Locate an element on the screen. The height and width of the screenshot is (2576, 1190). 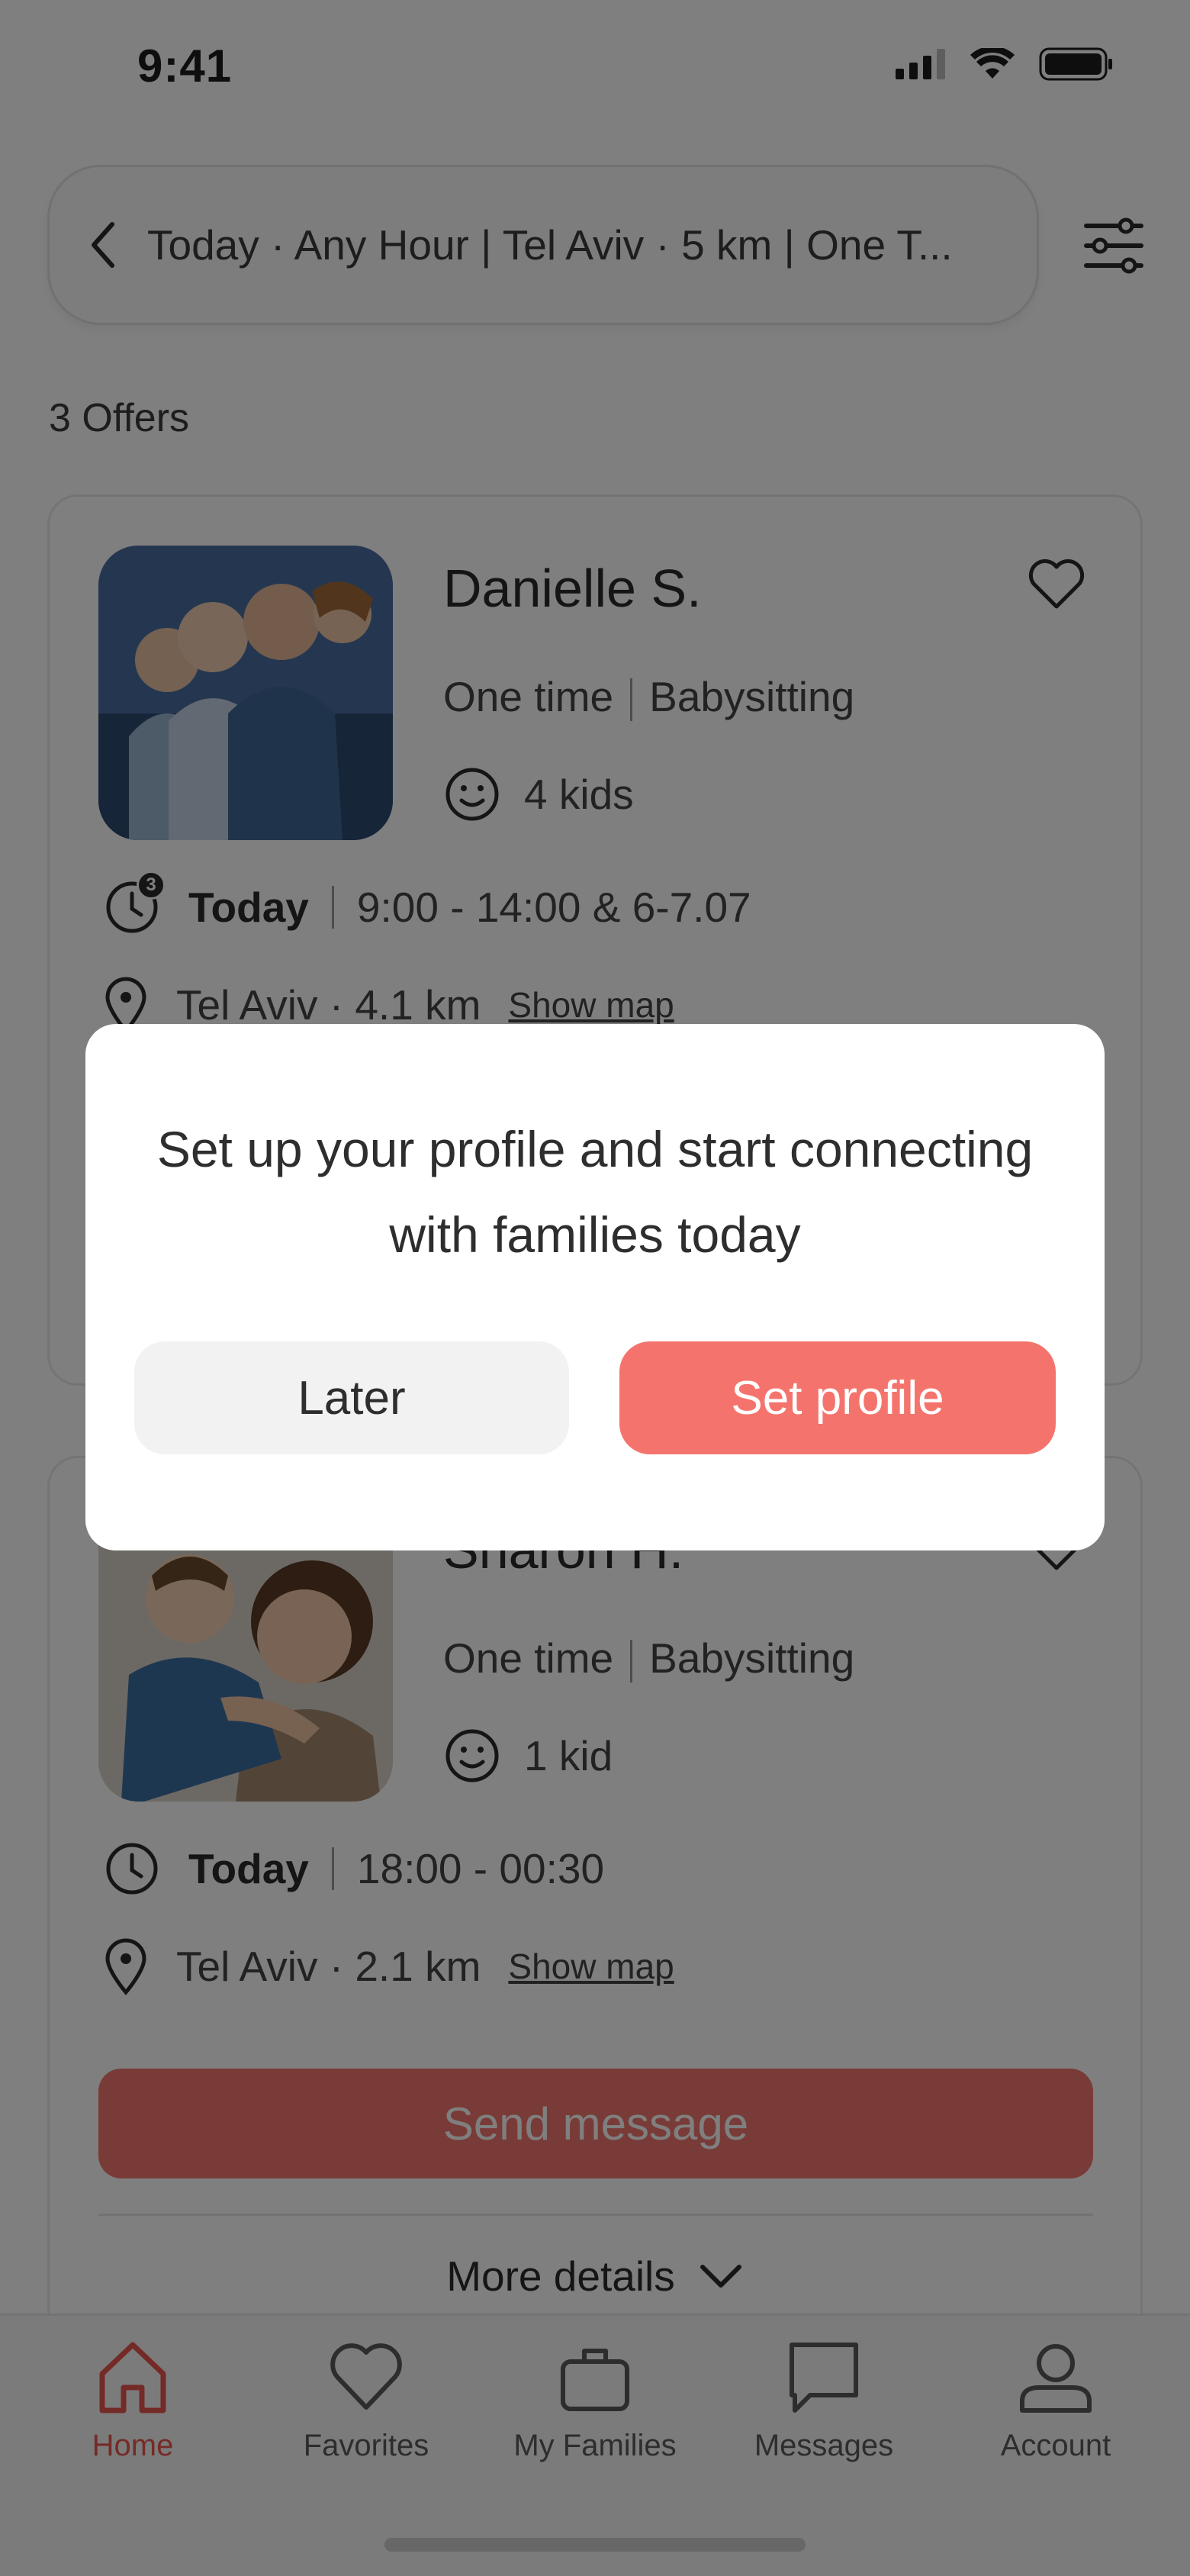
set-profile-button: Set profile is located at coordinates (837, 1397).